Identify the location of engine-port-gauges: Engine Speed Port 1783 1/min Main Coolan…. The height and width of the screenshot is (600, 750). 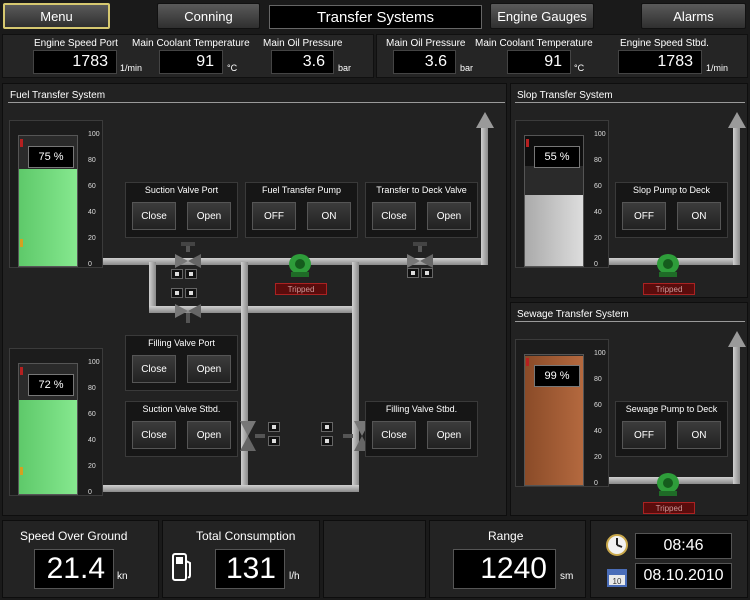
(188, 56).